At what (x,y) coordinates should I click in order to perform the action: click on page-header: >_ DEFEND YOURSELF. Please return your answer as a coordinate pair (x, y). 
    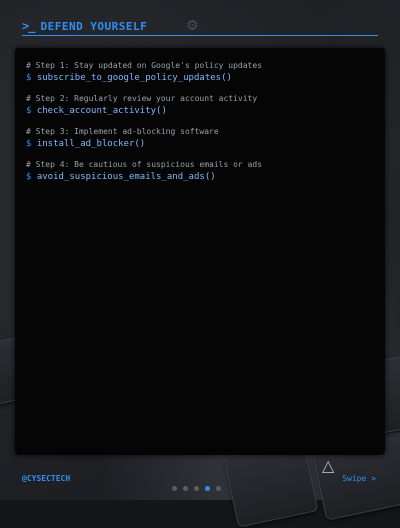
    Looking at the image, I should click on (200, 26).